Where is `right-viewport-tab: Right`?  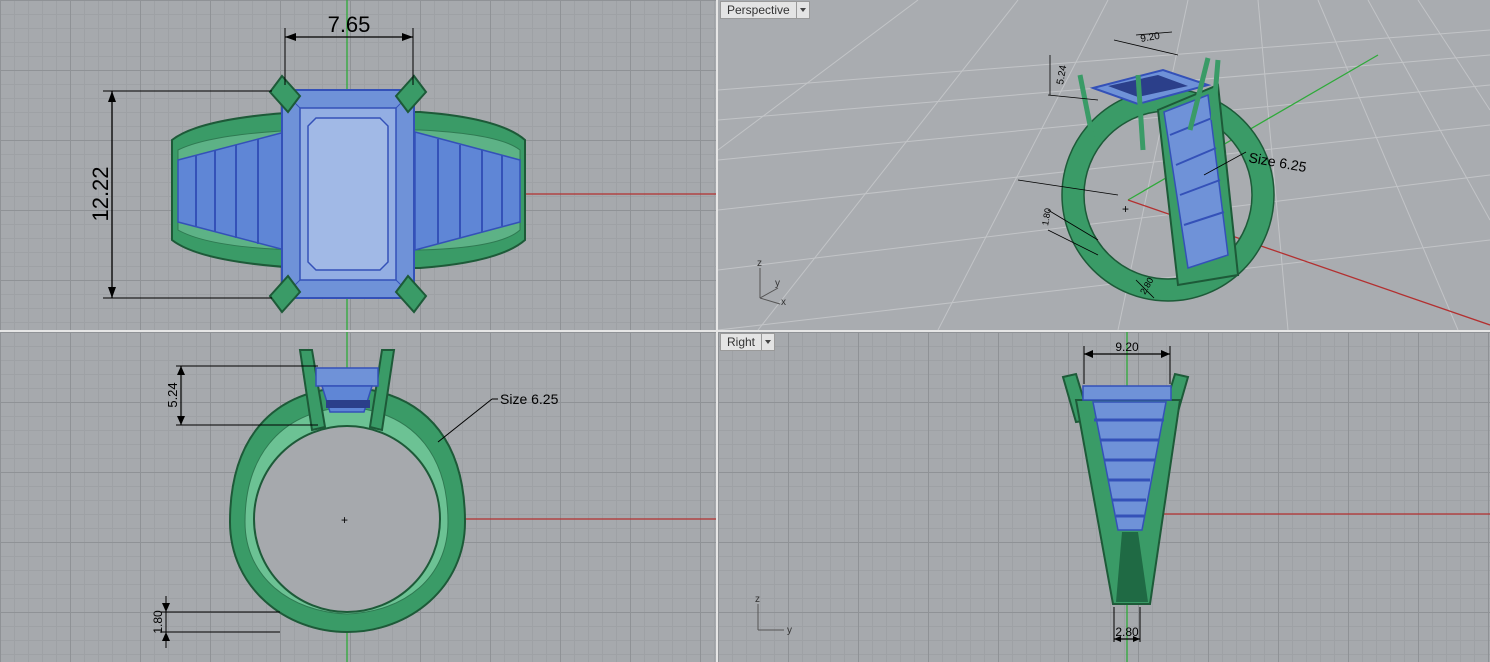
right-viewport-tab: Right is located at coordinates (748, 342).